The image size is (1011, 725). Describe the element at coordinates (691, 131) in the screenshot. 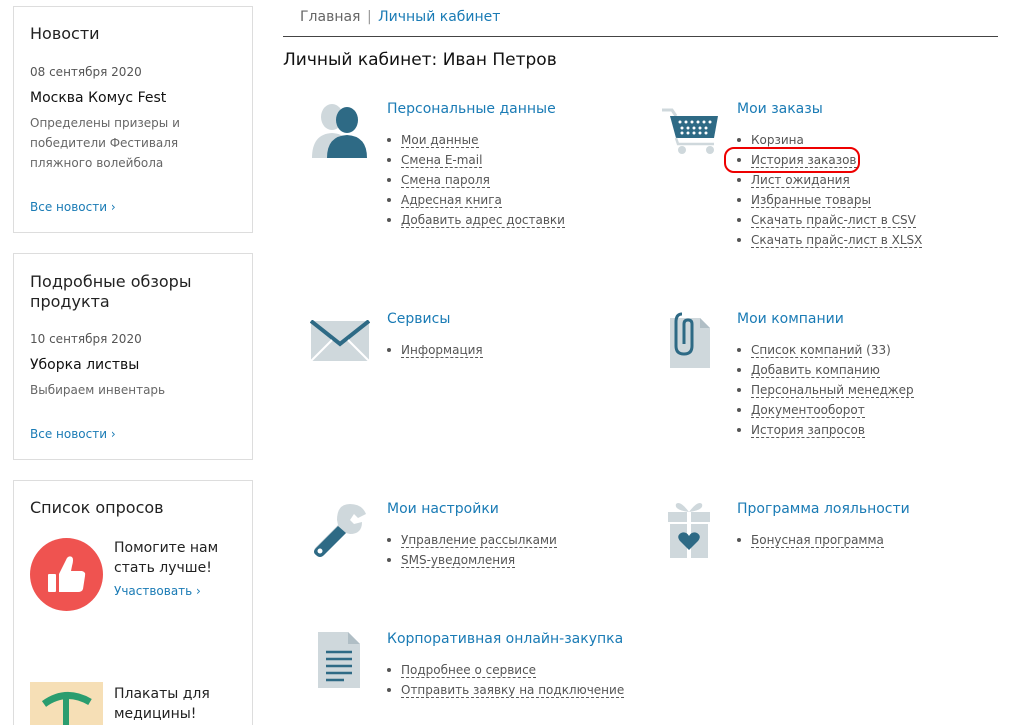

I see `shopping-cart-icon` at that location.